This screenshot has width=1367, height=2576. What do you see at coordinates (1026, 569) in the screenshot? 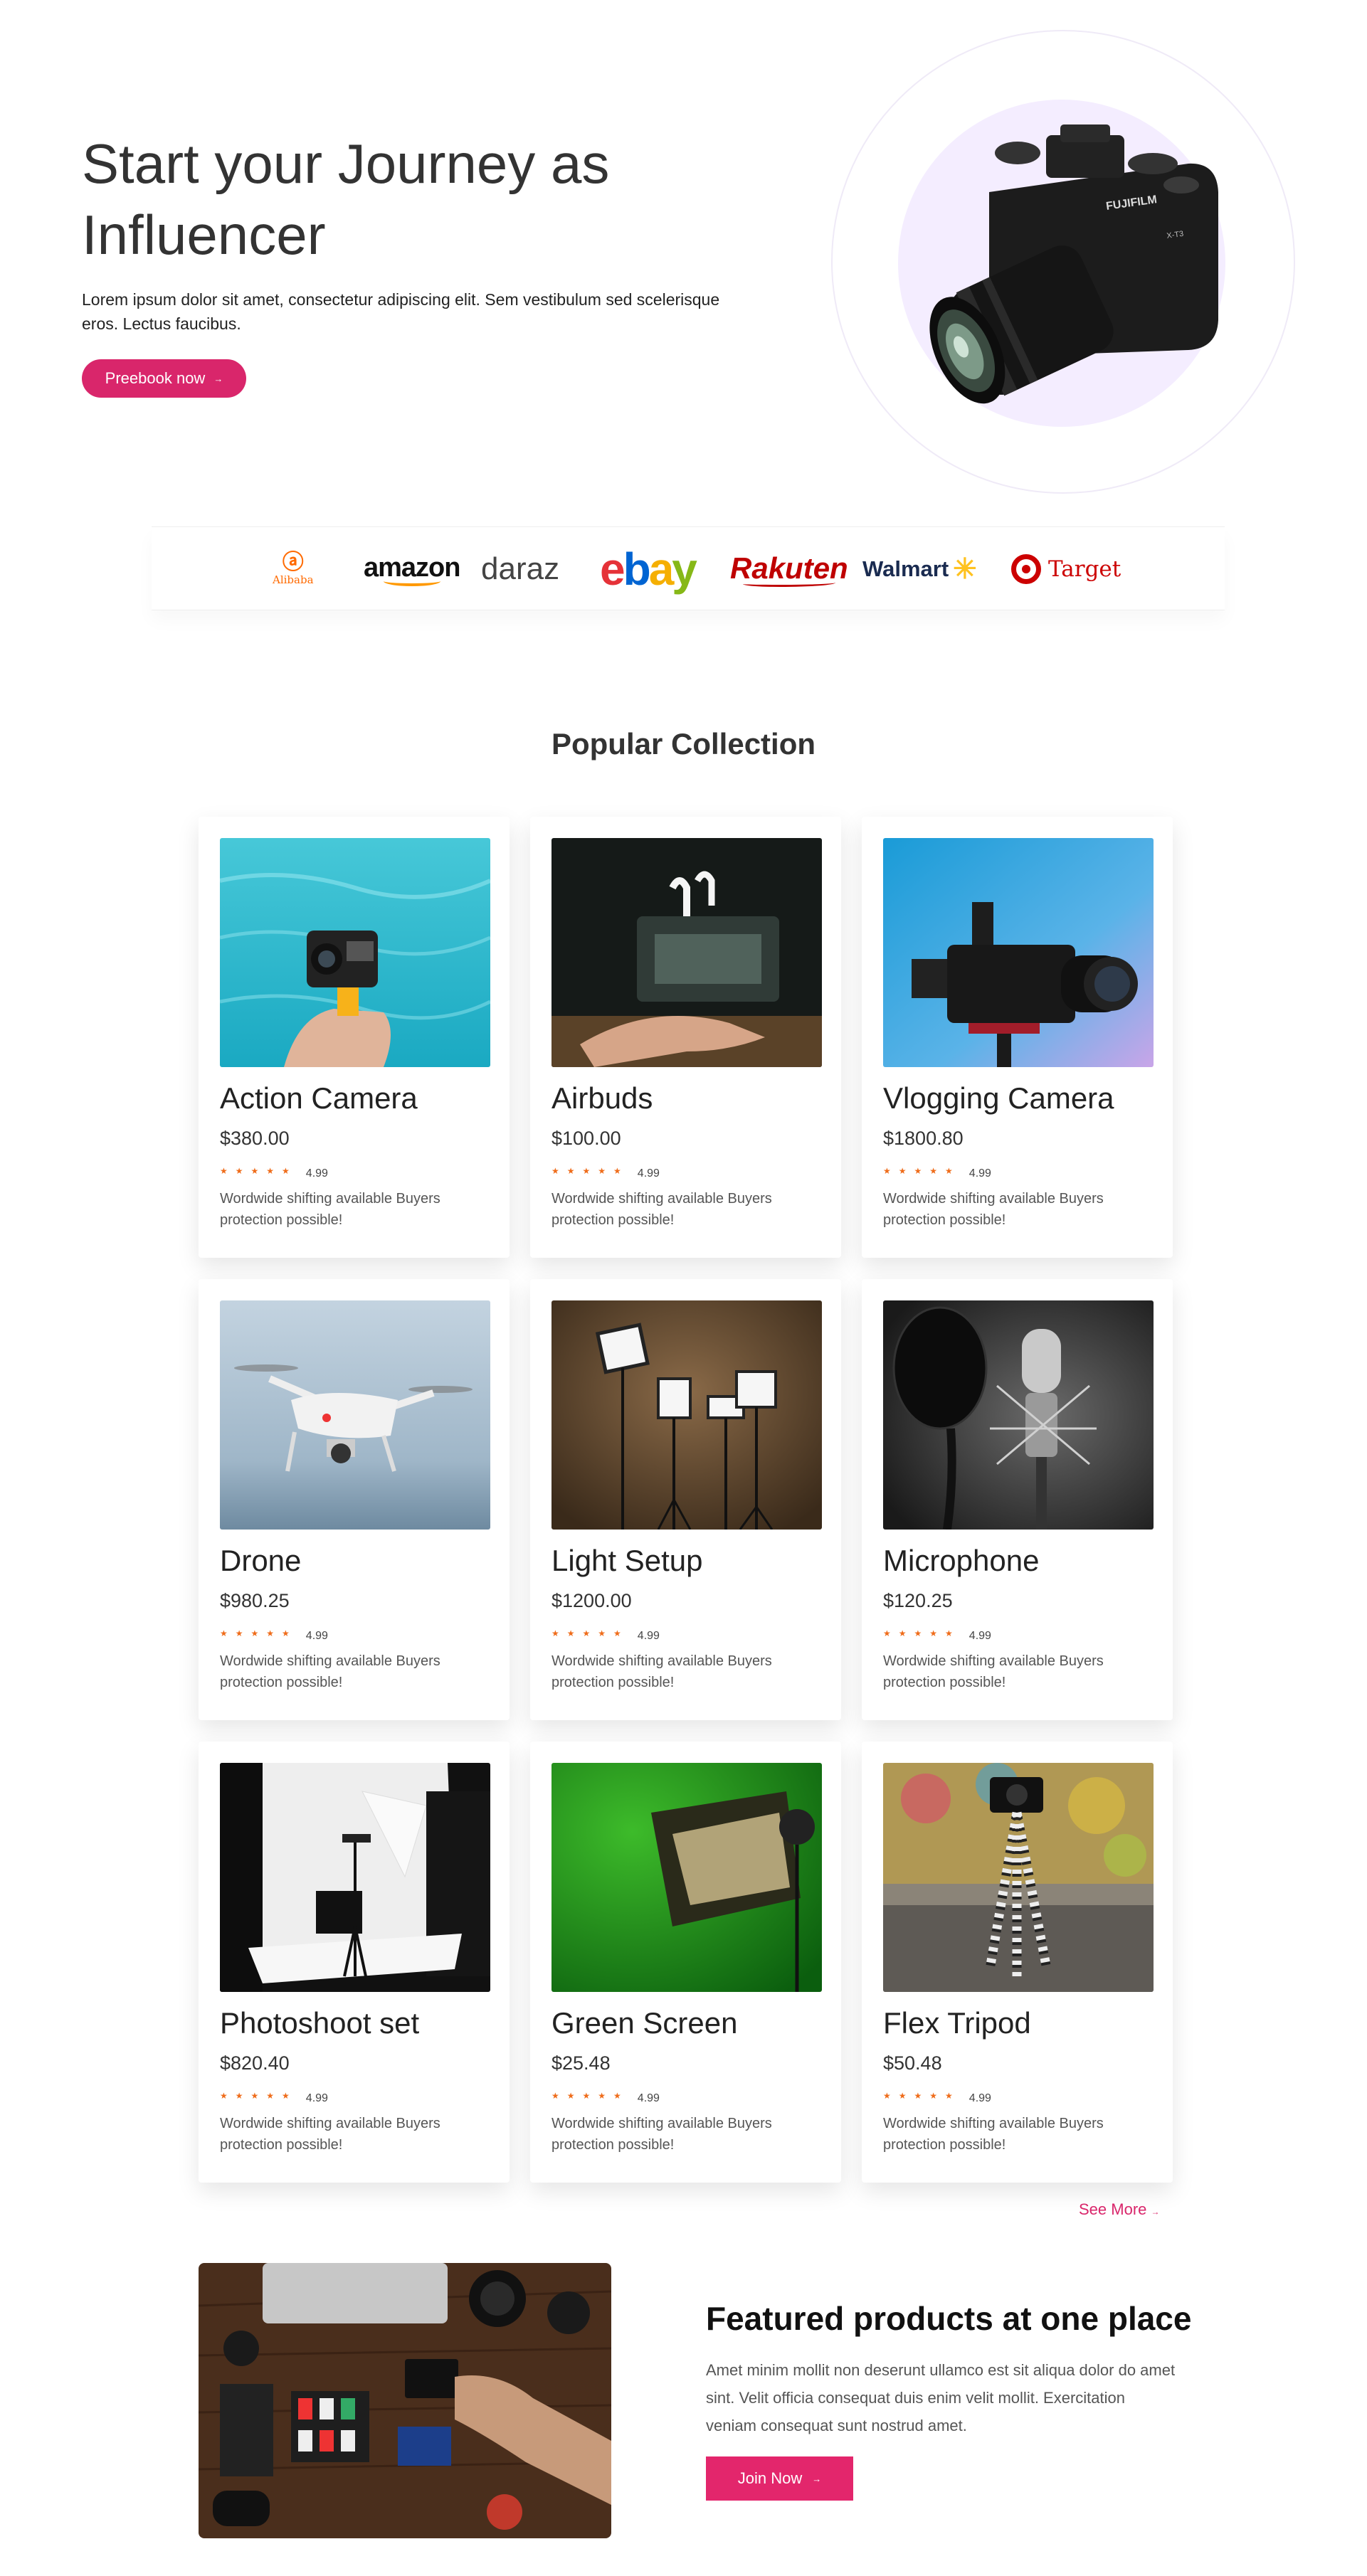
I see `target-bullseye-icon` at bounding box center [1026, 569].